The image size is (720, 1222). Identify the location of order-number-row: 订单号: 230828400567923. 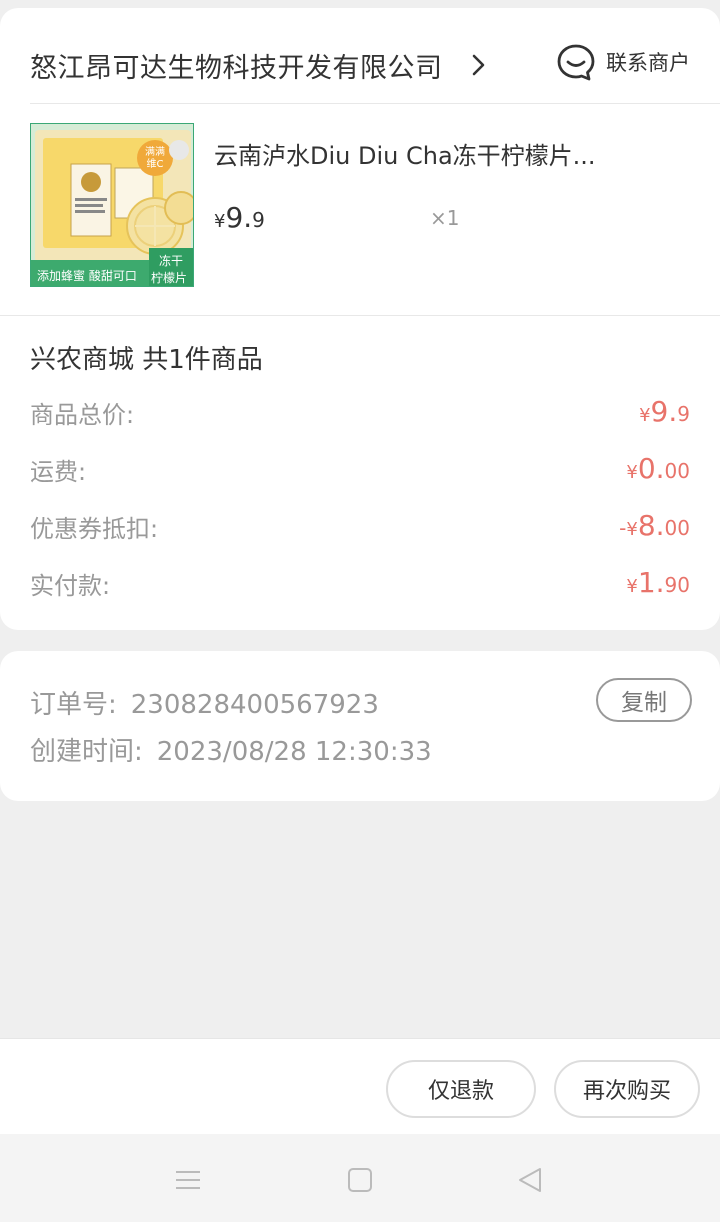
(204, 702).